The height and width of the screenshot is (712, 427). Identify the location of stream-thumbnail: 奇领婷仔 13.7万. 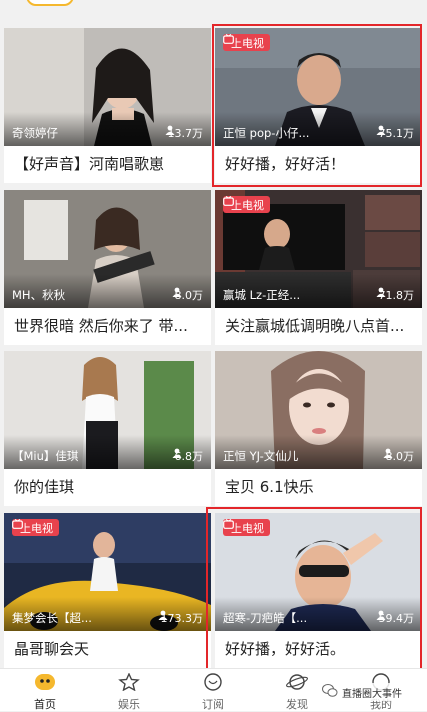
(107, 87).